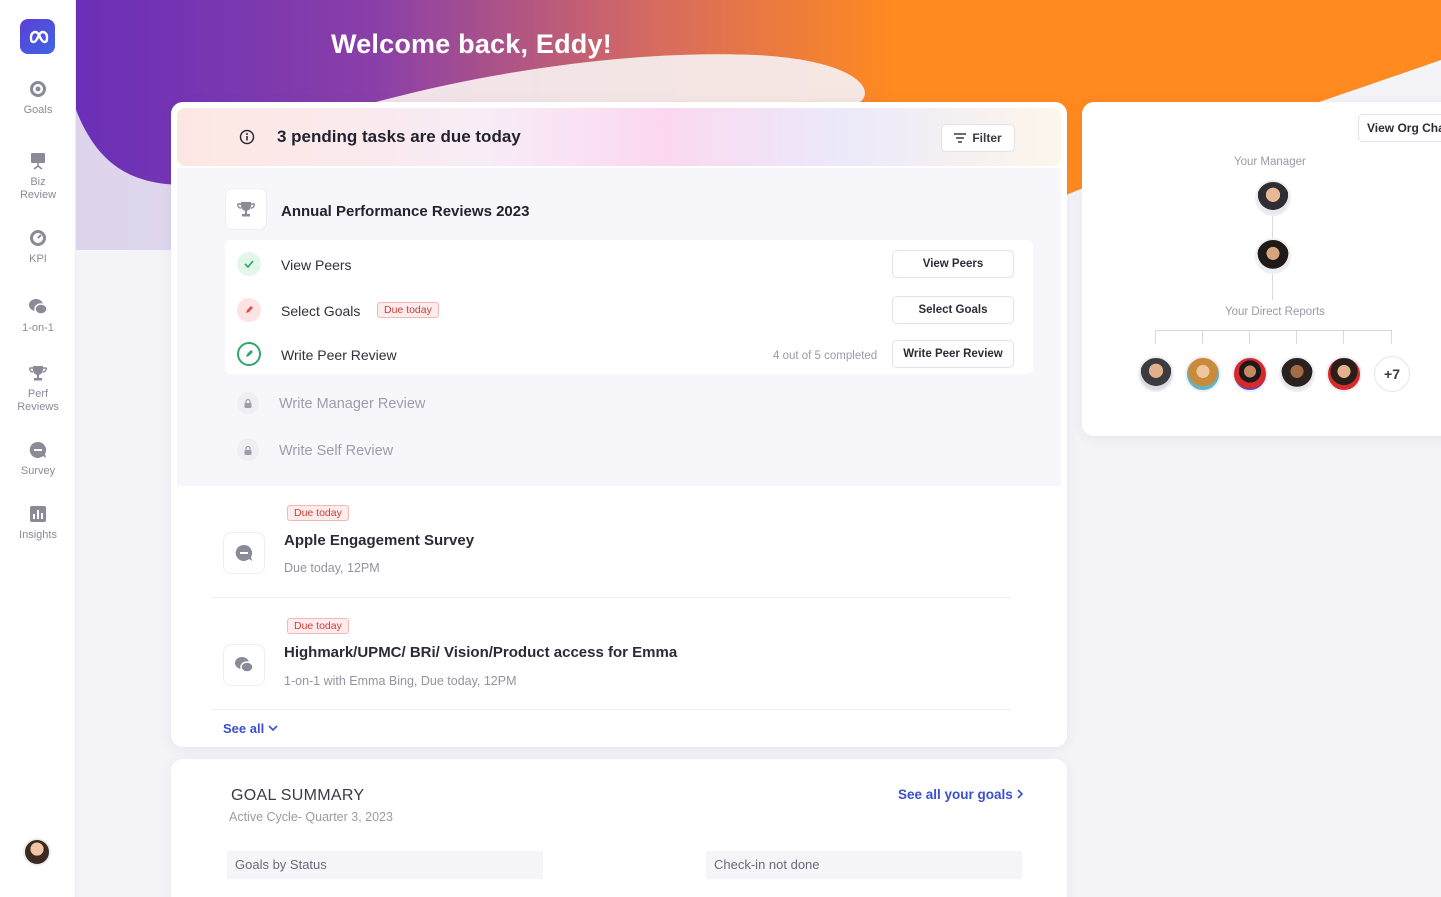 This screenshot has width=1441, height=897. I want to click on see-all-link: See all, so click(250, 728).